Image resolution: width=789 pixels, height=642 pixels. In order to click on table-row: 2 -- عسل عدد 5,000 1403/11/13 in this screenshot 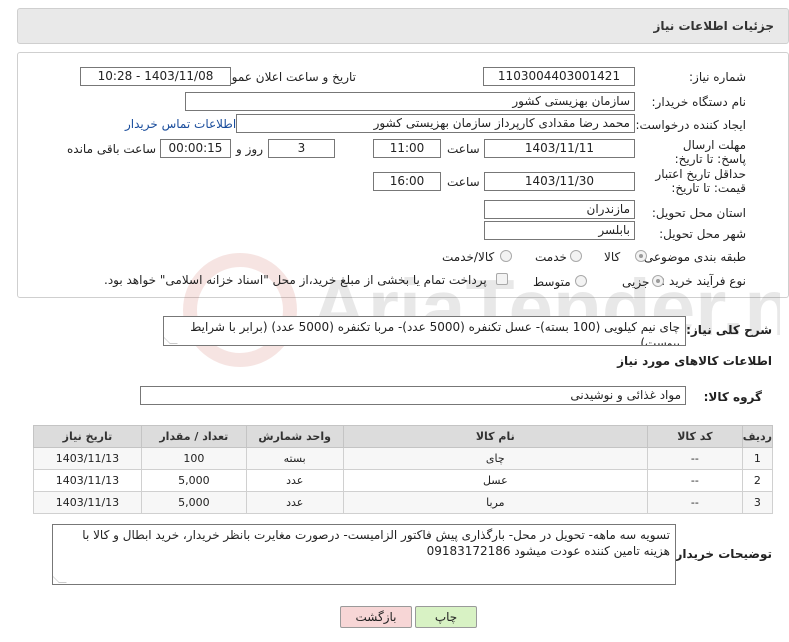, I will do `click(403, 480)`.